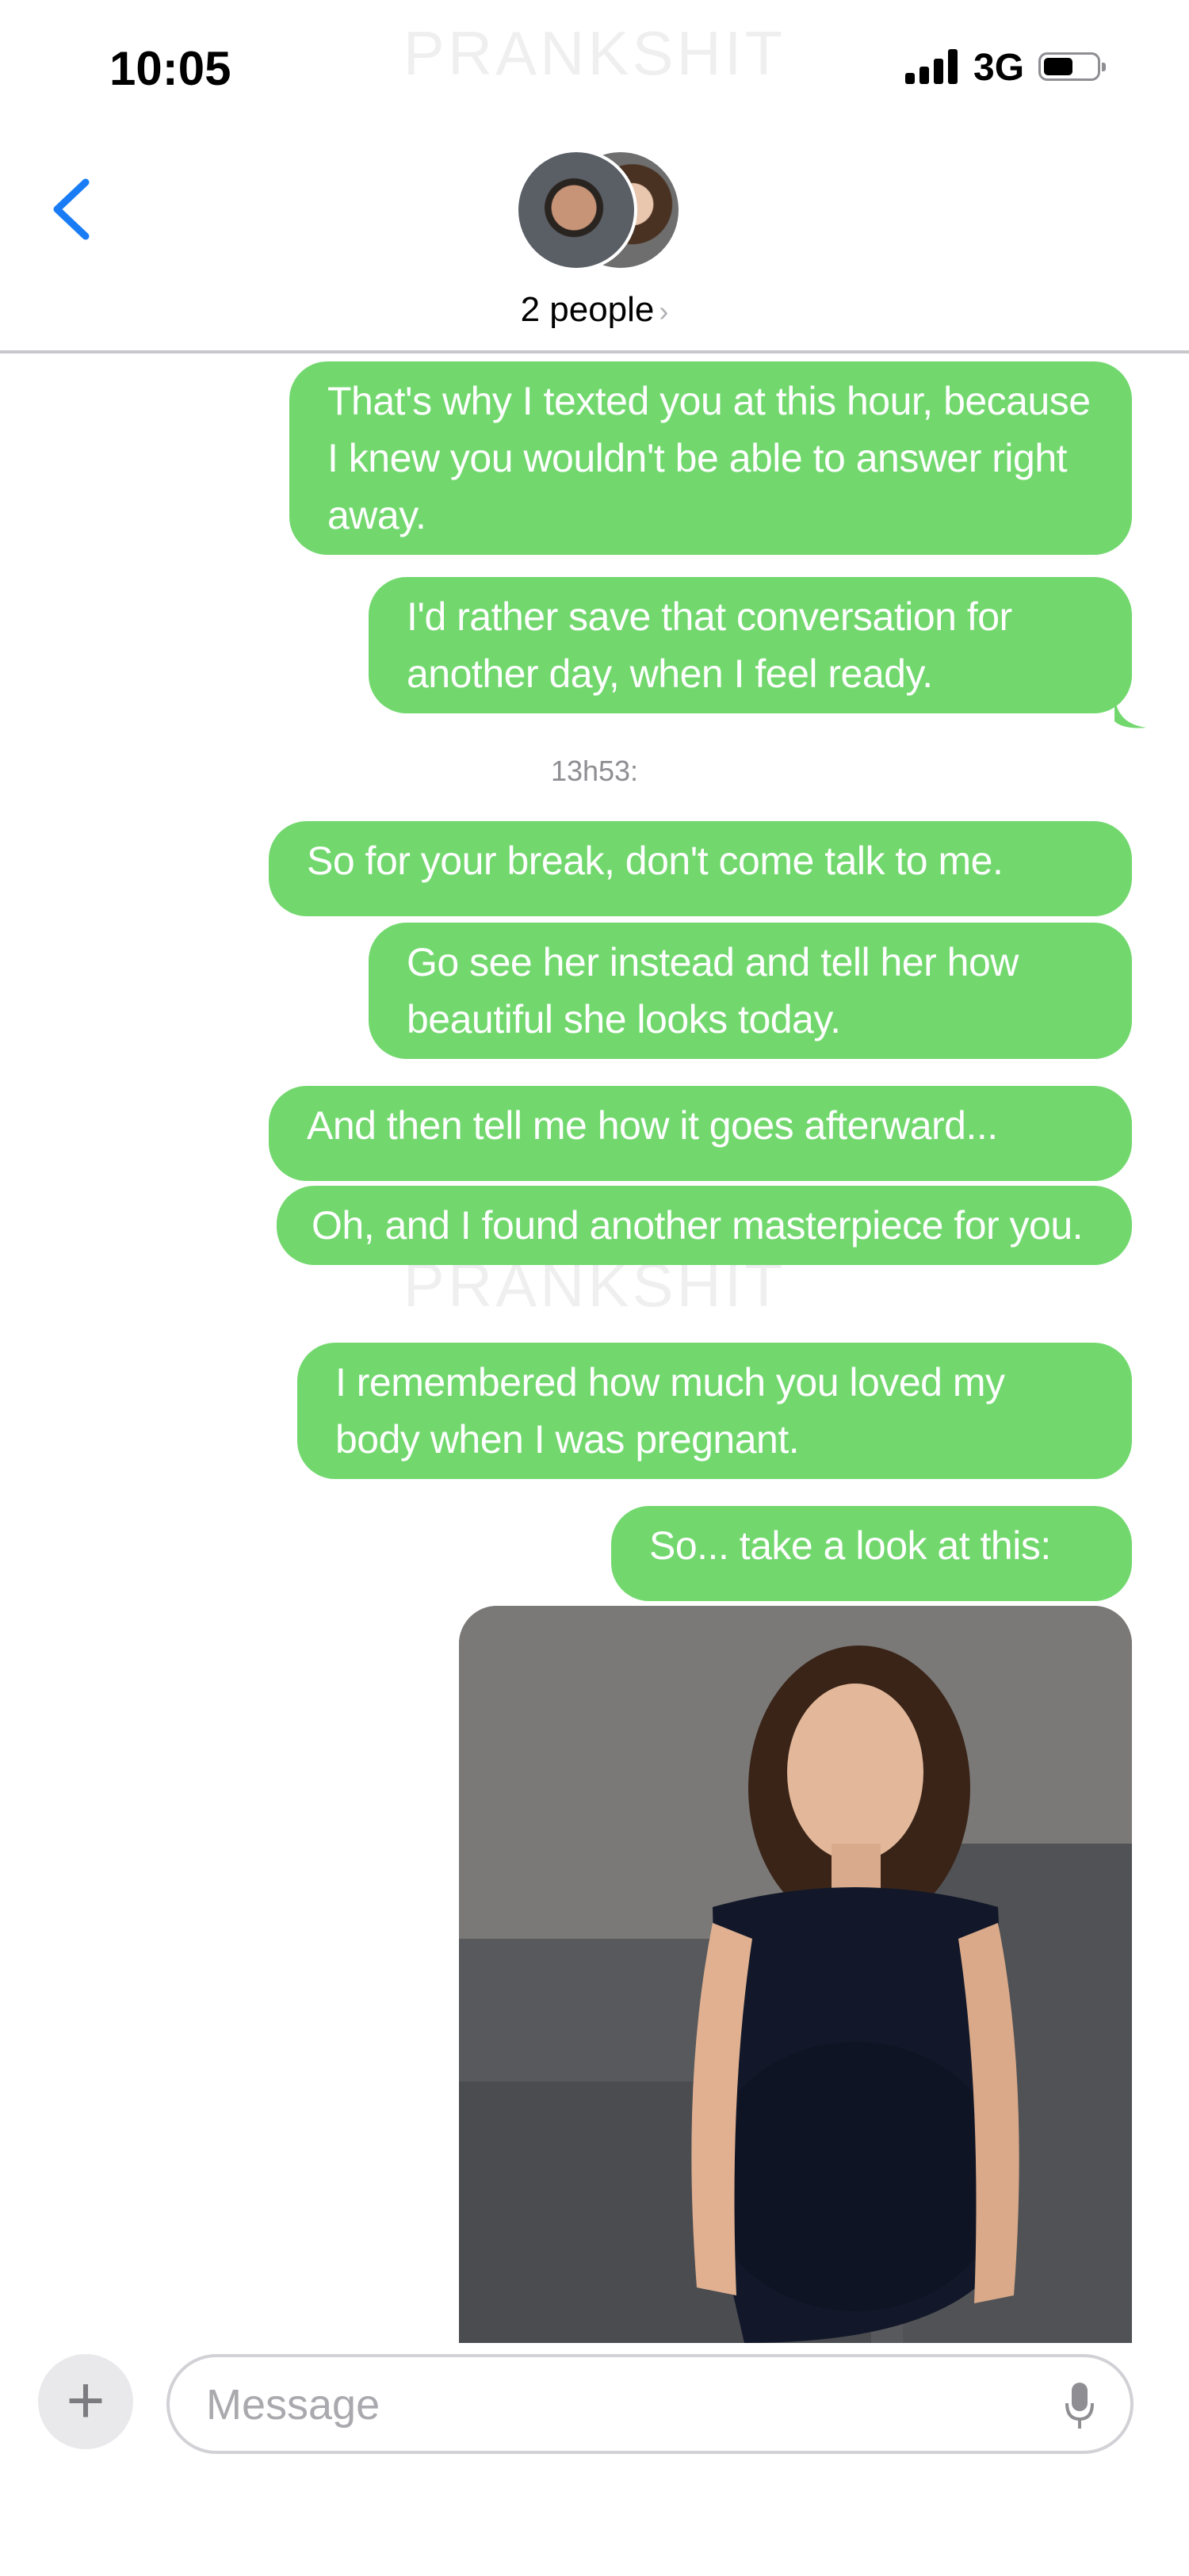 This screenshot has width=1189, height=2576. What do you see at coordinates (594, 2459) in the screenshot?
I see `compose-bar: +` at bounding box center [594, 2459].